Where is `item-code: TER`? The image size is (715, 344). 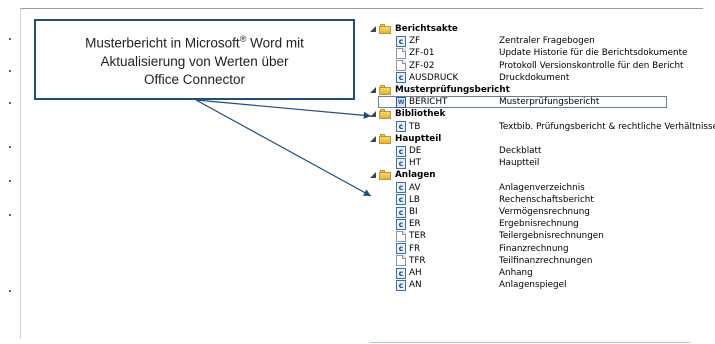 item-code: TER is located at coordinates (418, 236).